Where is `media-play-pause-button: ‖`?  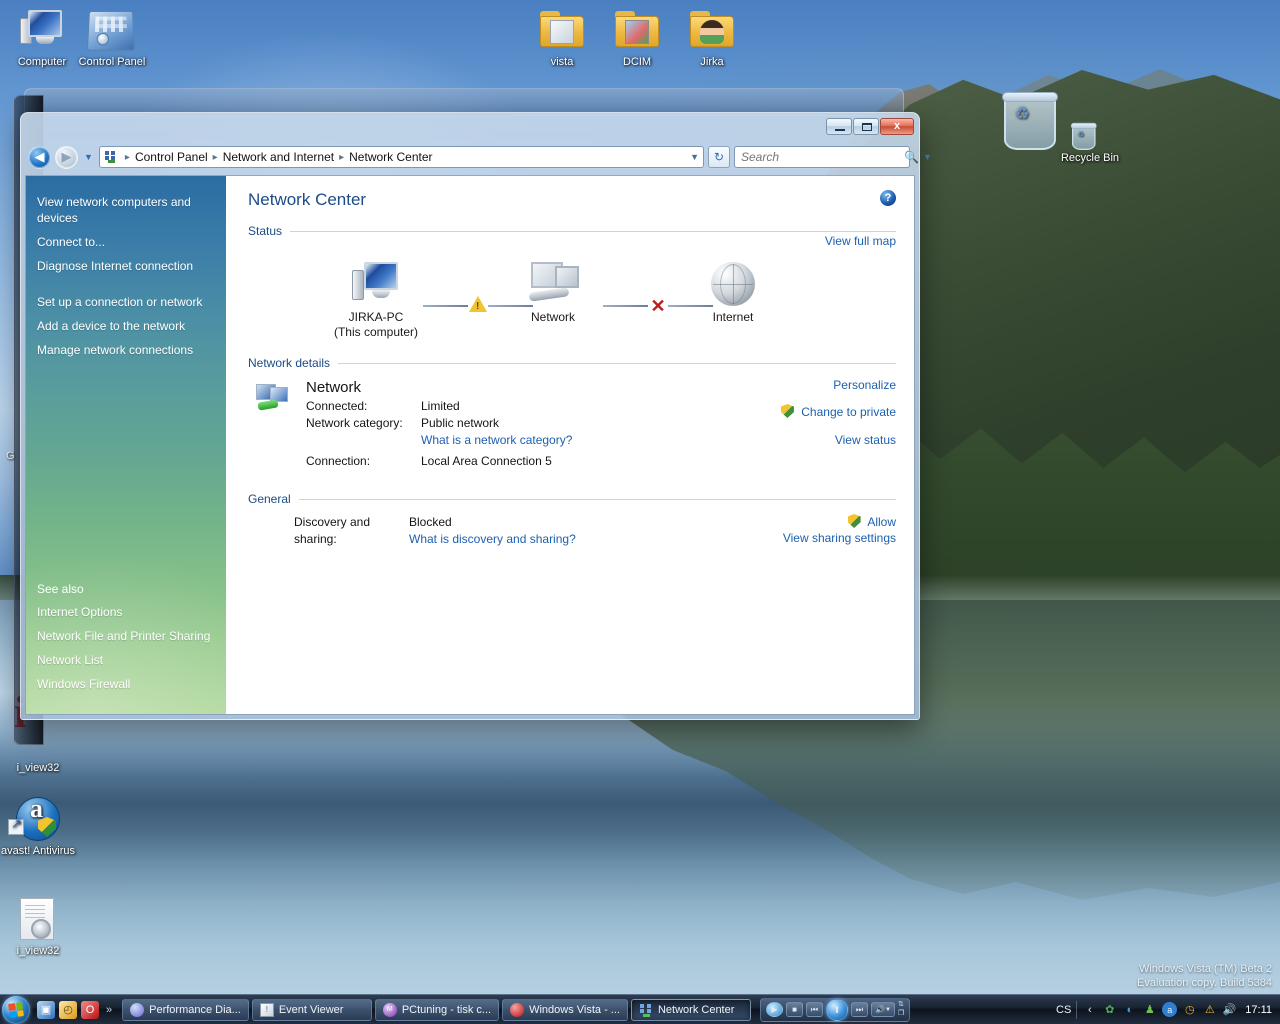
media-play-pause-button: ‖ is located at coordinates (836, 1009).